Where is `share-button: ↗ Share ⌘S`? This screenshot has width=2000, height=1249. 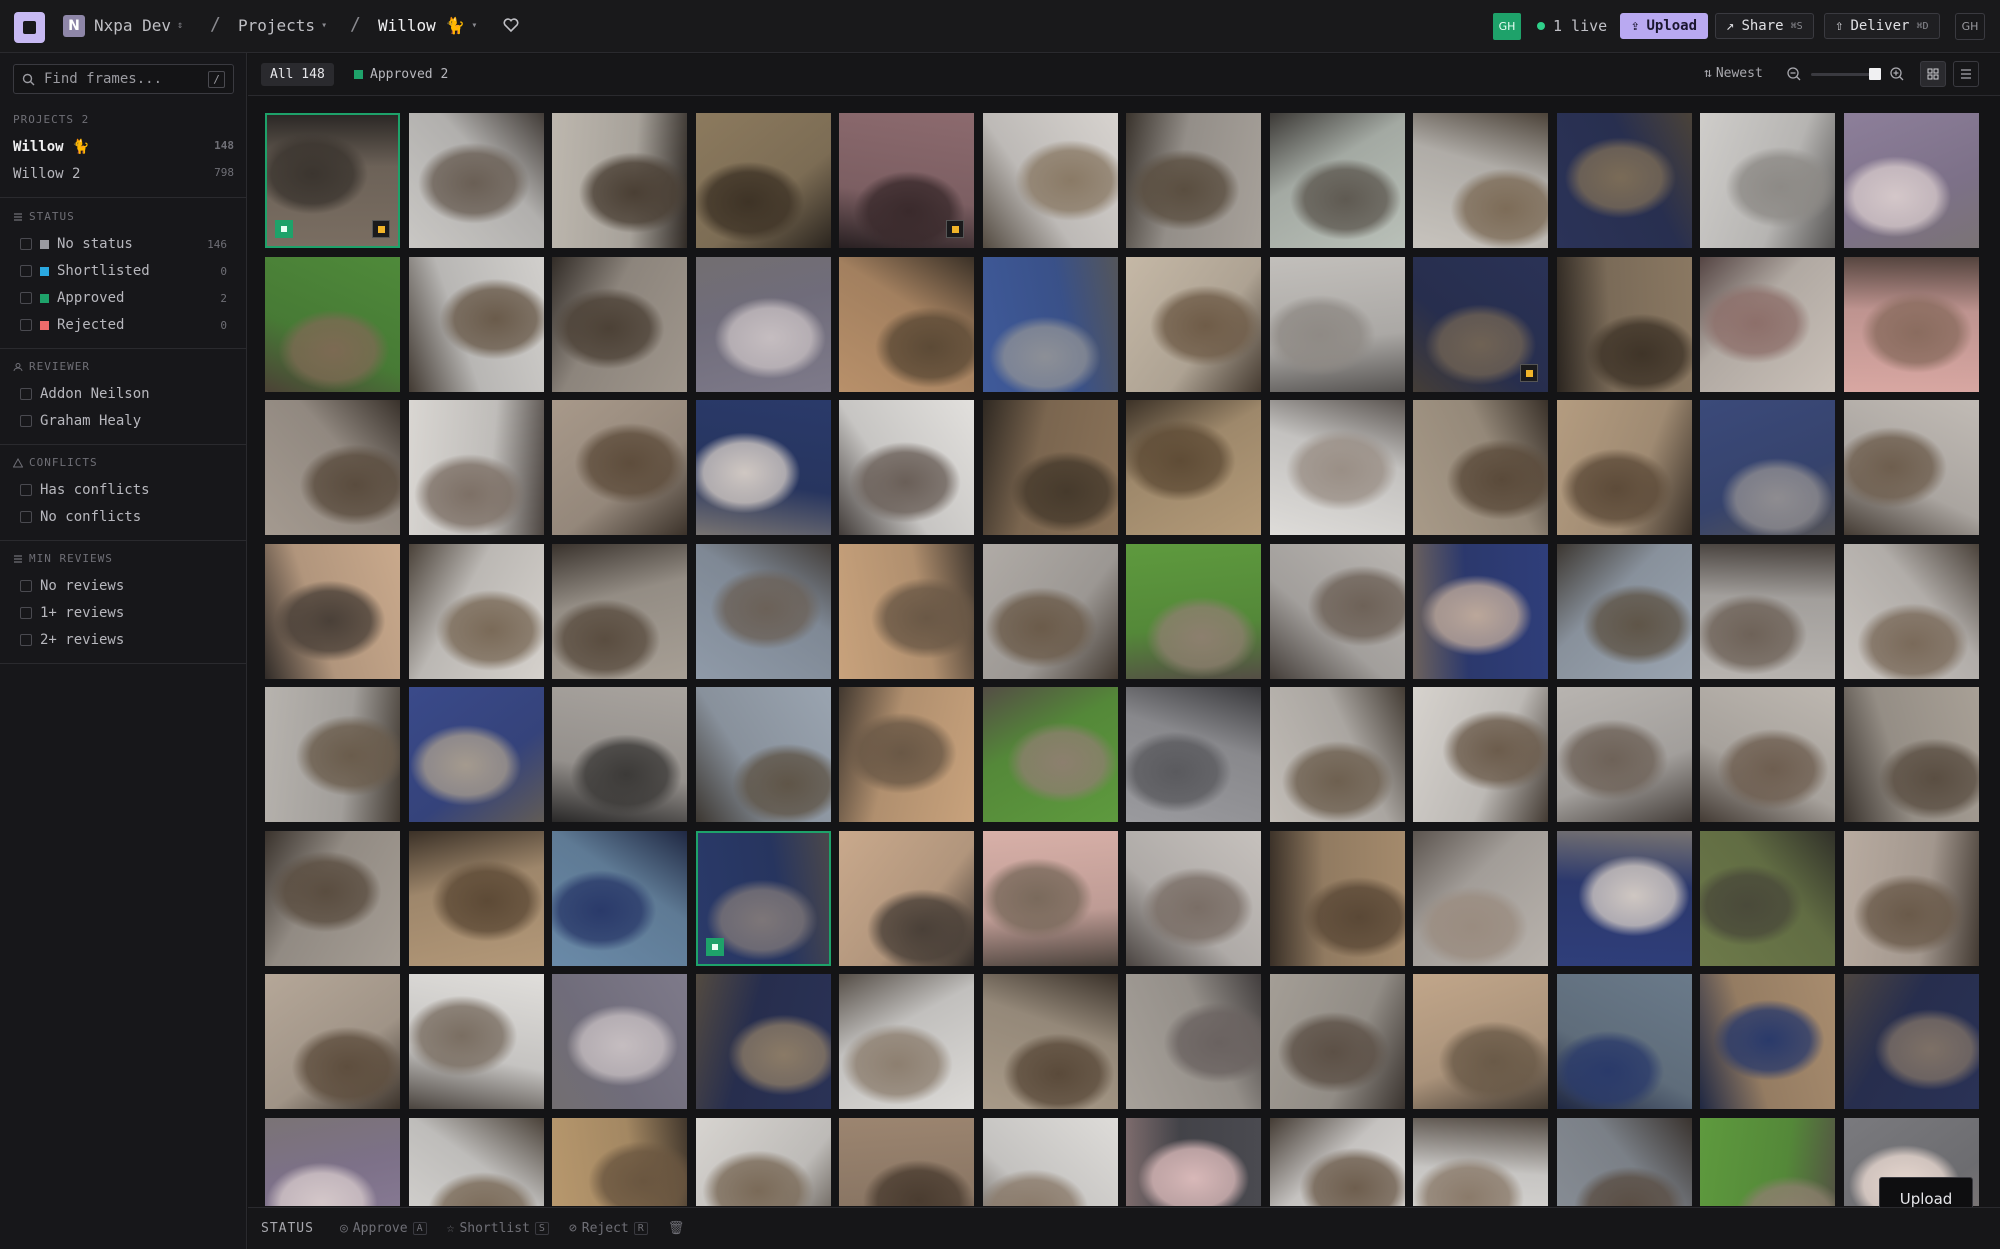 share-button: ↗ Share ⌘S is located at coordinates (1764, 26).